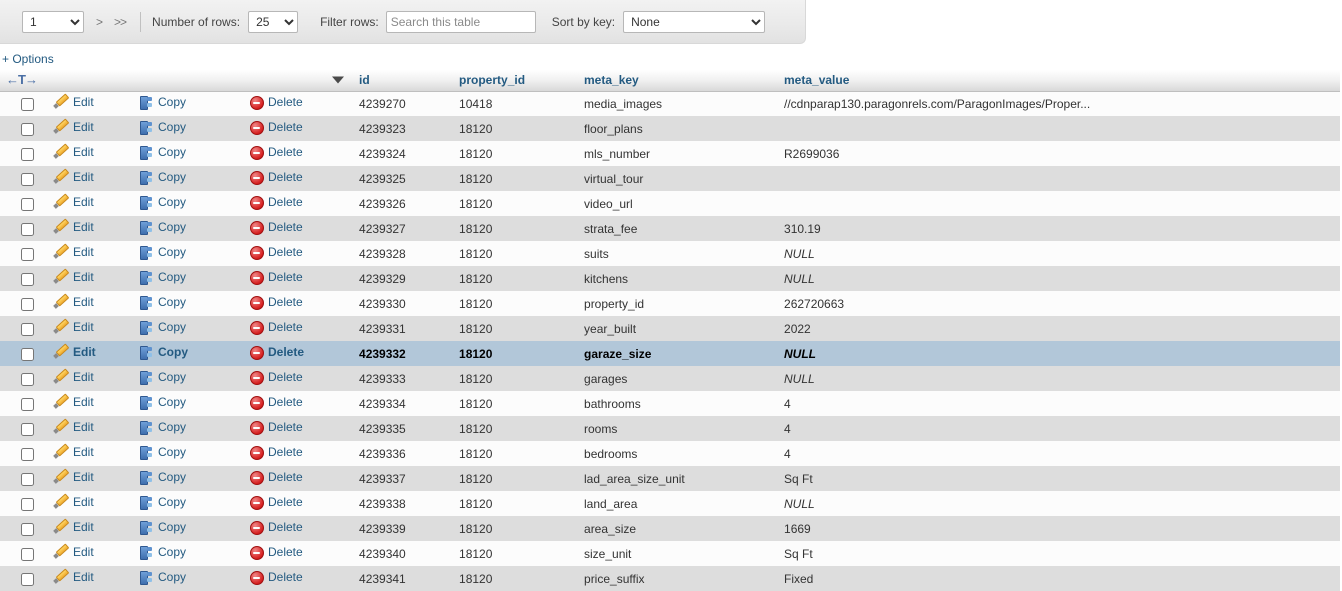 This screenshot has height=591, width=1342. What do you see at coordinates (1059, 253) in the screenshot?
I see `cell-meta-value: NULL` at bounding box center [1059, 253].